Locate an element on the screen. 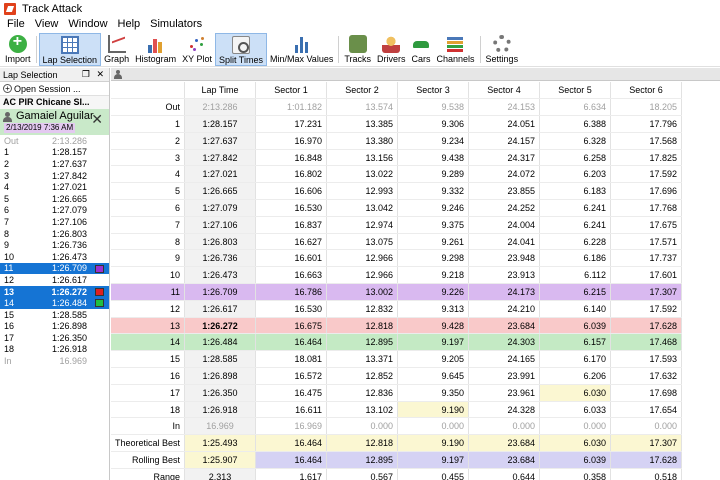 The width and height of the screenshot is (720, 480). lap-list-item: 18 1:26.918 is located at coordinates (54, 350).